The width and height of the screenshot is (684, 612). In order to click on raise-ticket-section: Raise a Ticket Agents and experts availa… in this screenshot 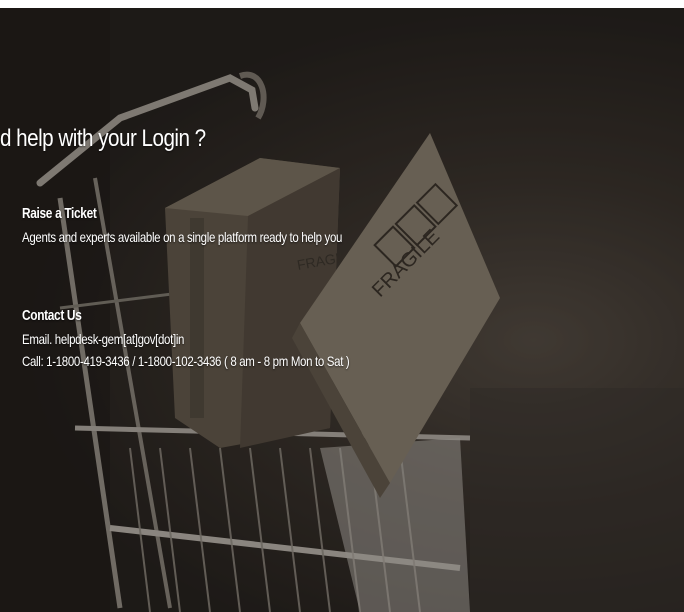, I will do `click(182, 227)`.